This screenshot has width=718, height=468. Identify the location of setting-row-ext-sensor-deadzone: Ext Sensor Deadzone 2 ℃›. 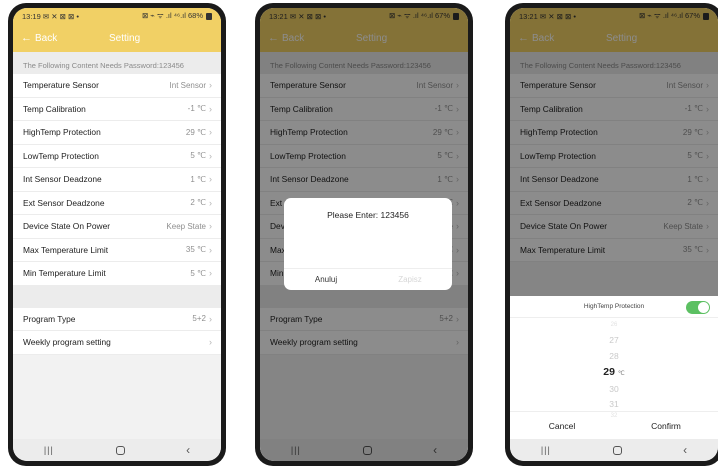
(117, 203).